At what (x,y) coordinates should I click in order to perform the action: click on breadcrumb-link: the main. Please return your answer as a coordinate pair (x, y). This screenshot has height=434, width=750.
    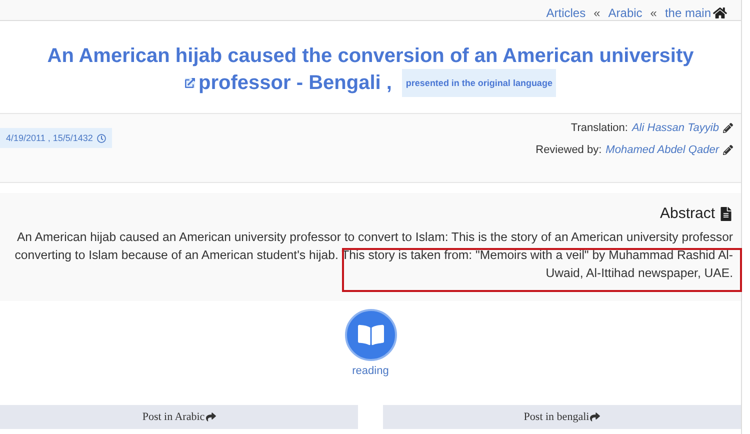
    Looking at the image, I should click on (687, 13).